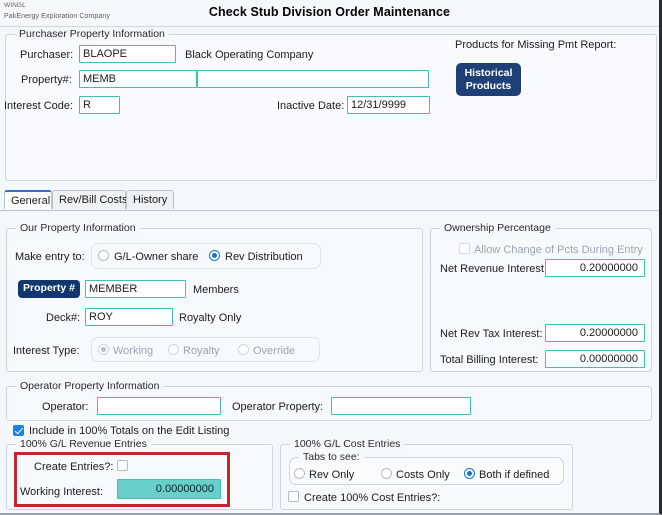 The width and height of the screenshot is (662, 515). Describe the element at coordinates (83, 444) in the screenshot. I see `revenue-entries-legend: 100% G/L Revenue Entries` at that location.